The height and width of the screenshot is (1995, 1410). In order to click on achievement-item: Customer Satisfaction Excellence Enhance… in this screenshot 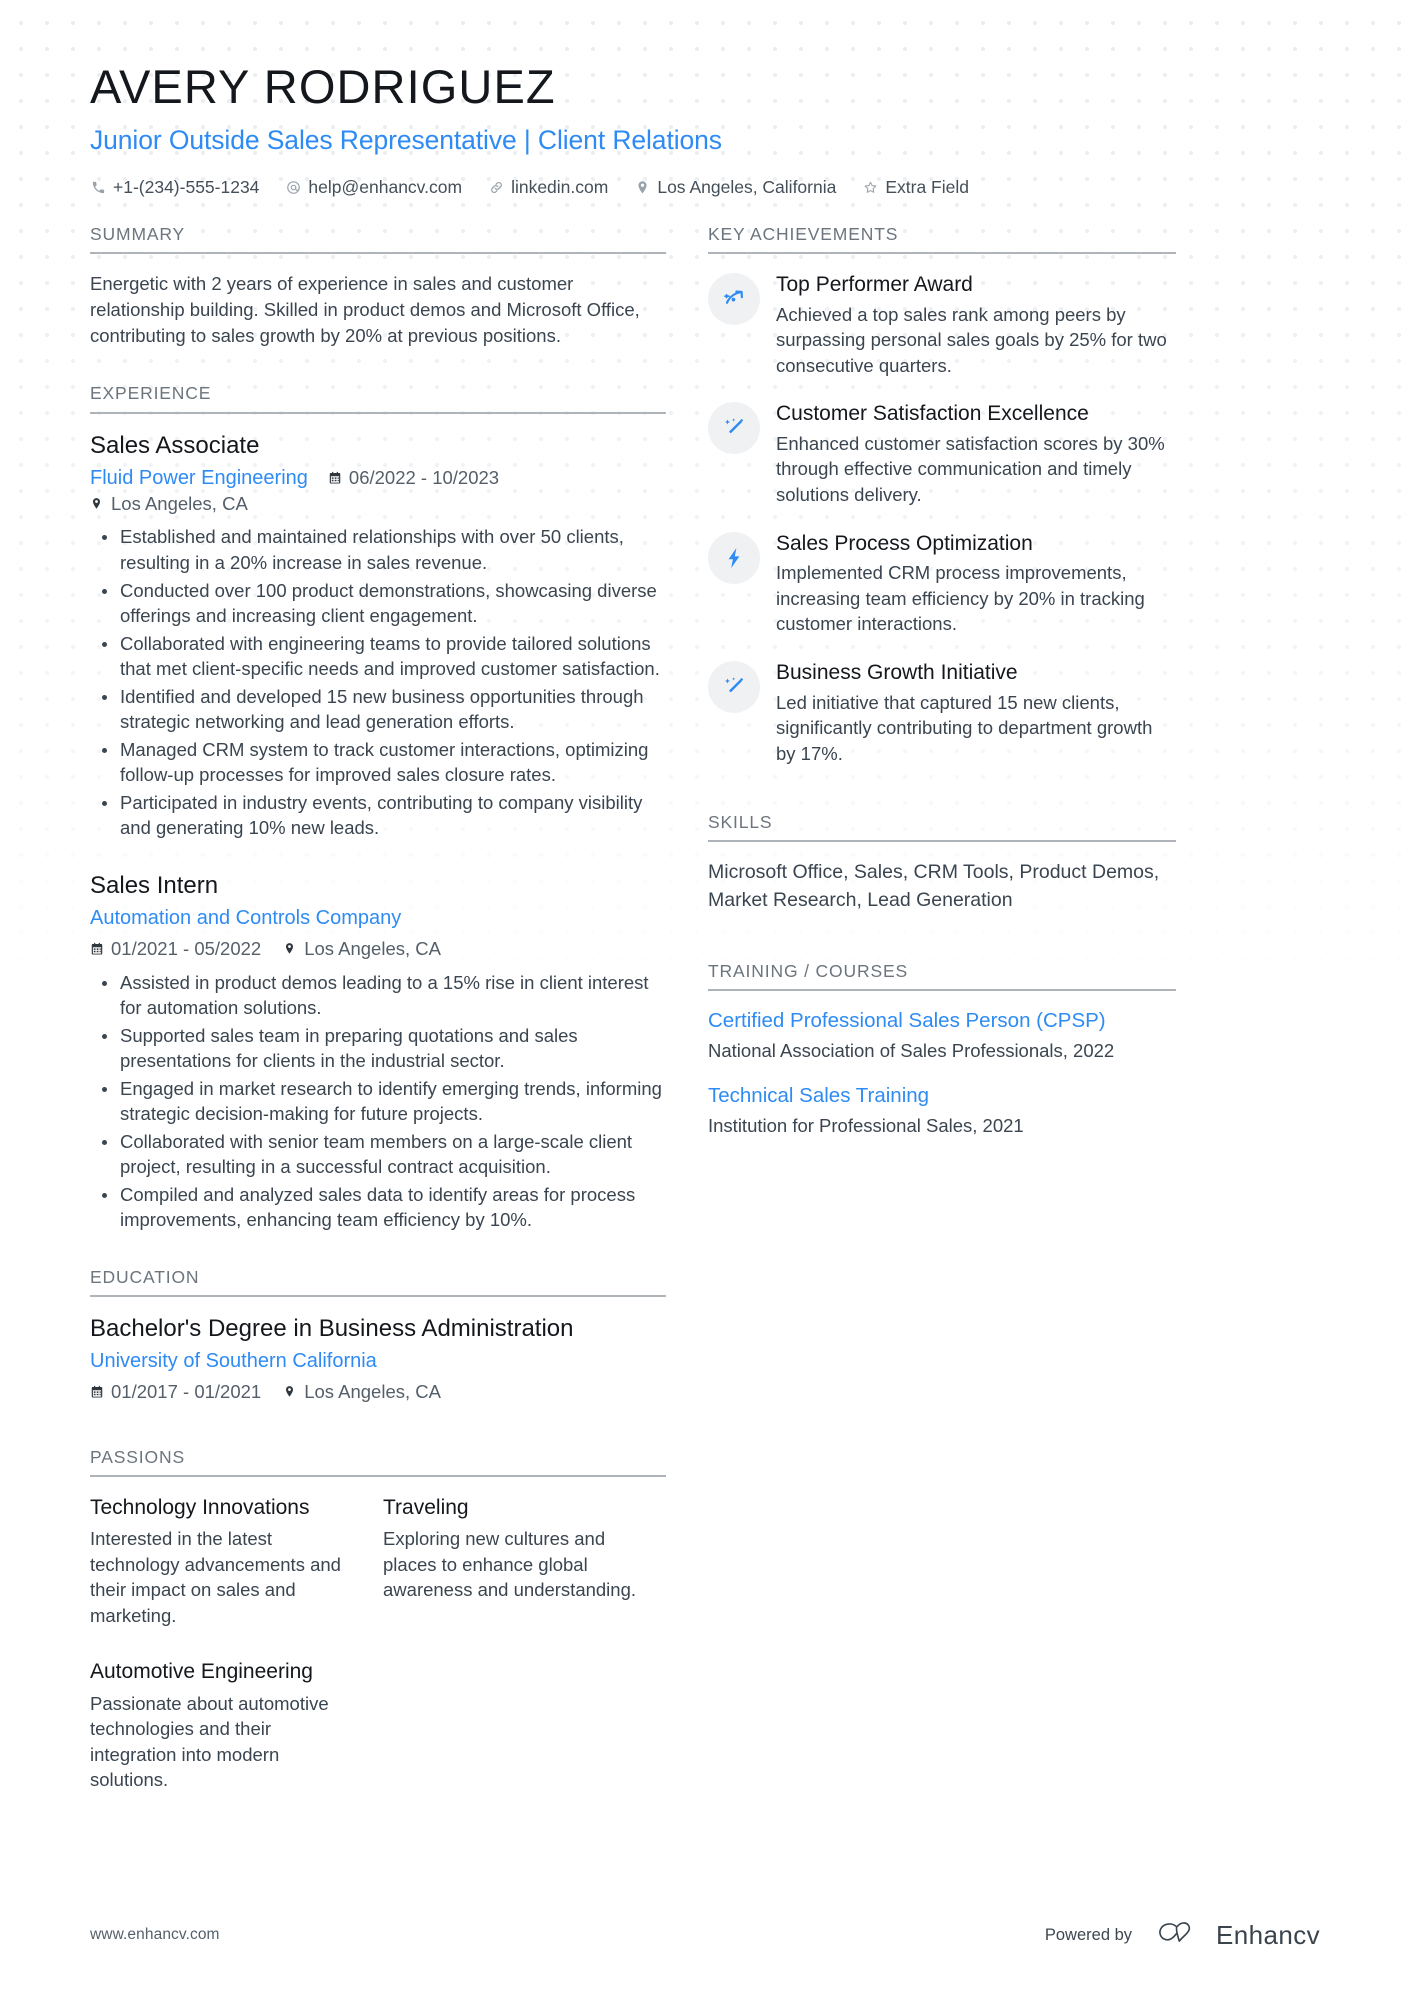, I will do `click(942, 453)`.